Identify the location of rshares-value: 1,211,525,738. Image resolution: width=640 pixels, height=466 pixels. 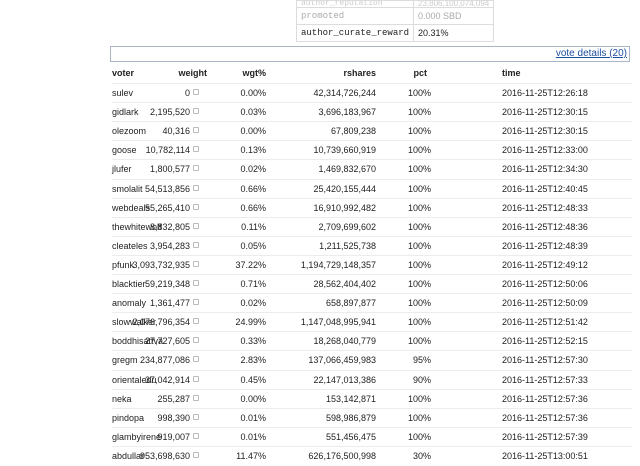
(347, 246).